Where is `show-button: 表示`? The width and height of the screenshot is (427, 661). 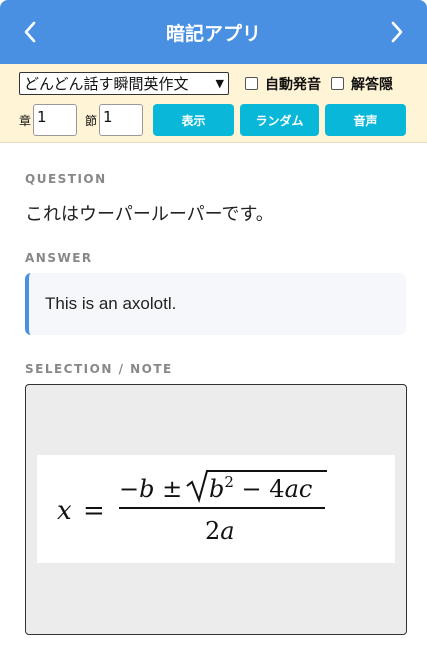 show-button: 表示 is located at coordinates (194, 120).